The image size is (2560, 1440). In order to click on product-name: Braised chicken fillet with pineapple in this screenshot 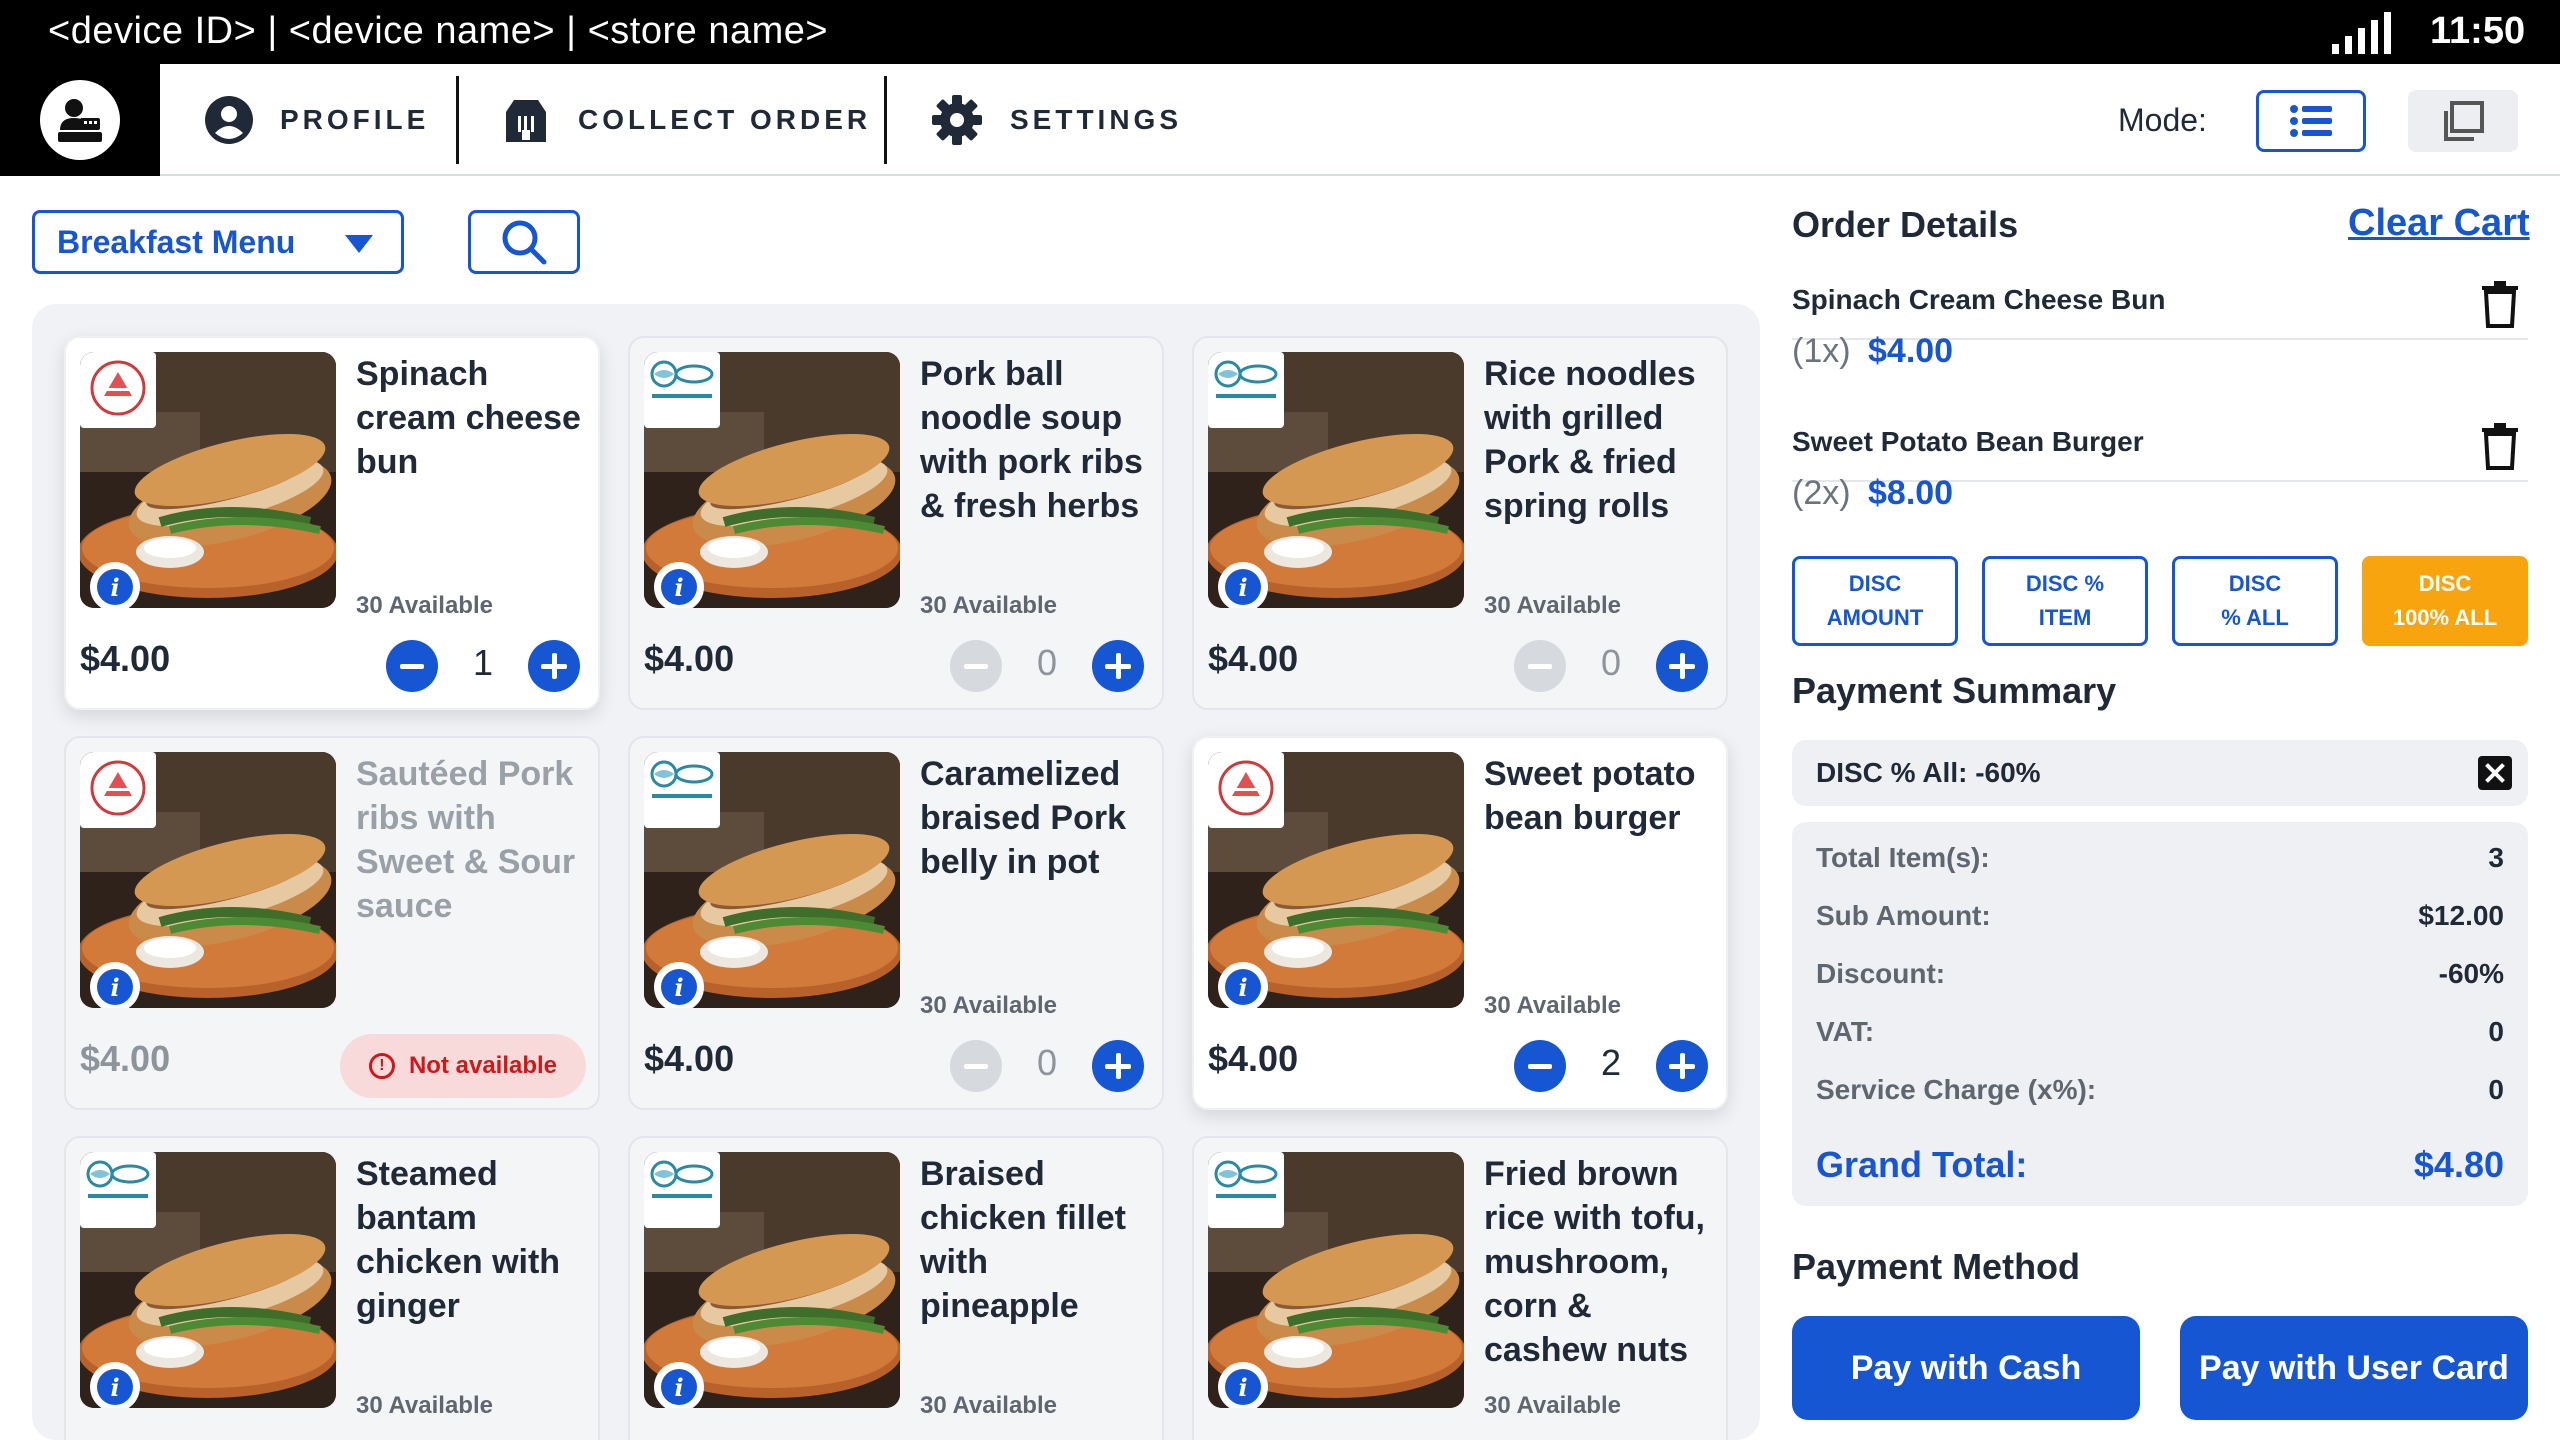, I will do `click(1023, 1240)`.